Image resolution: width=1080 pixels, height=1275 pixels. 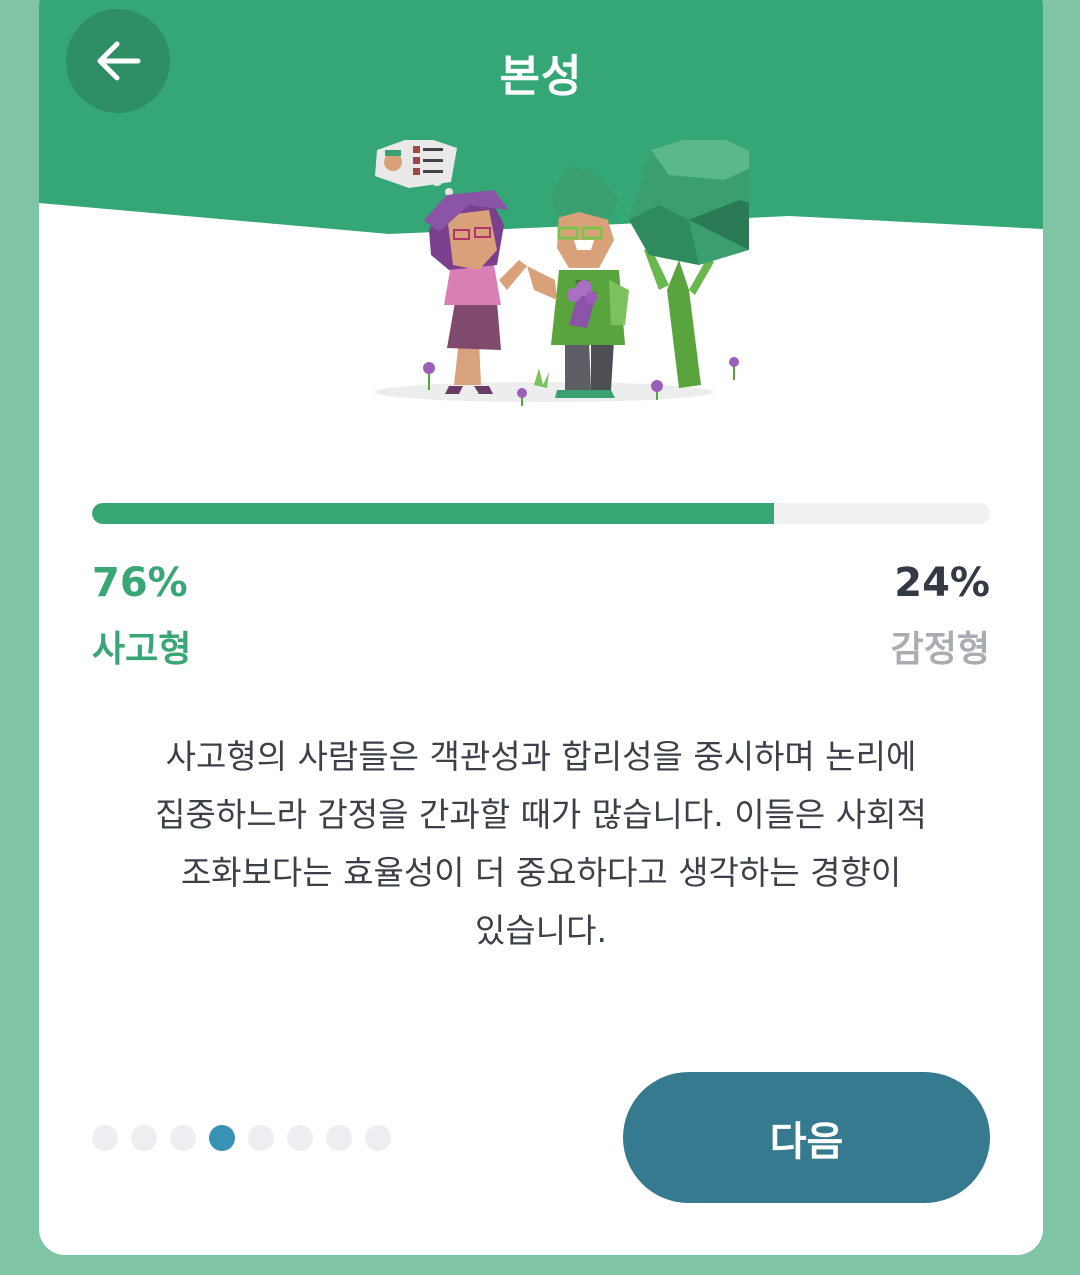 I want to click on feeling-percent: 24%, so click(x=942, y=583).